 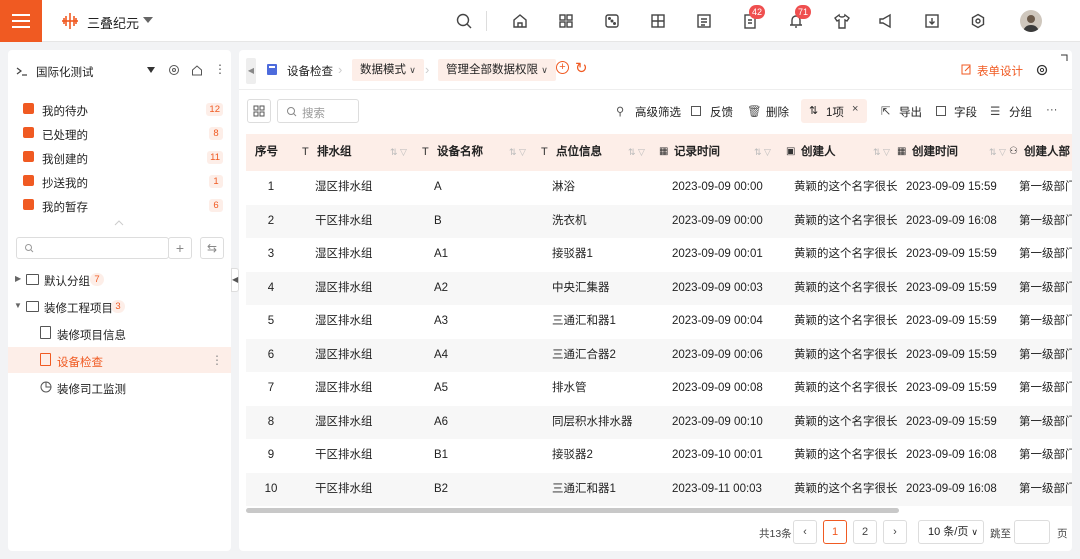 What do you see at coordinates (965, 112) in the screenshot?
I see `fields-button: 字段` at bounding box center [965, 112].